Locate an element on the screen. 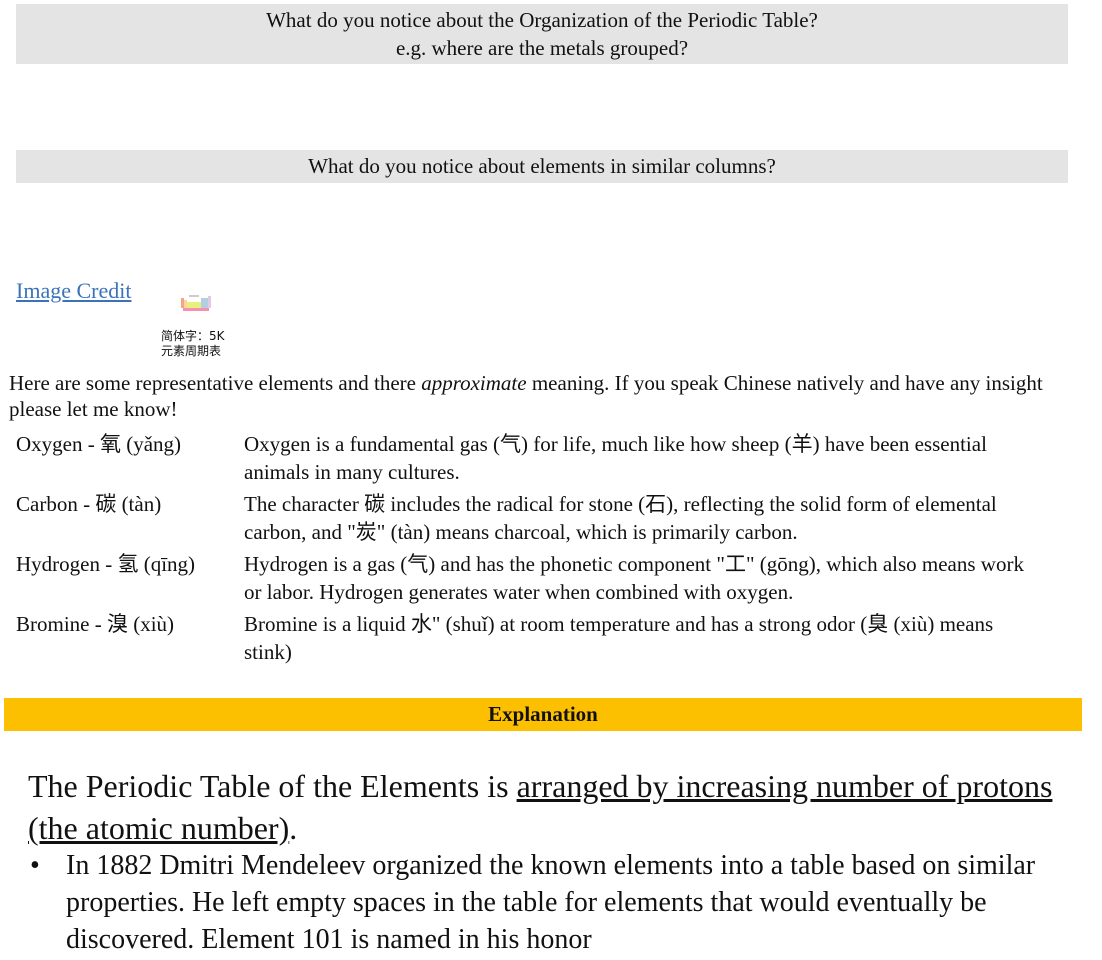  periodic-table-thumbnail-icon is located at coordinates (196, 302).